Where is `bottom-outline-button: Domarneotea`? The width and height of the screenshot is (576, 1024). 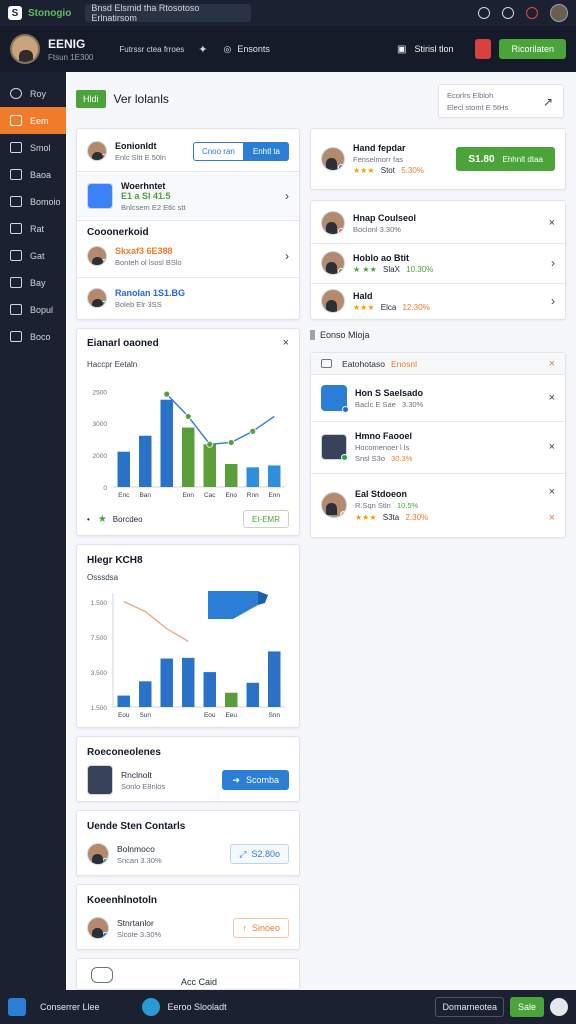 bottom-outline-button: Domarneotea is located at coordinates (469, 1007).